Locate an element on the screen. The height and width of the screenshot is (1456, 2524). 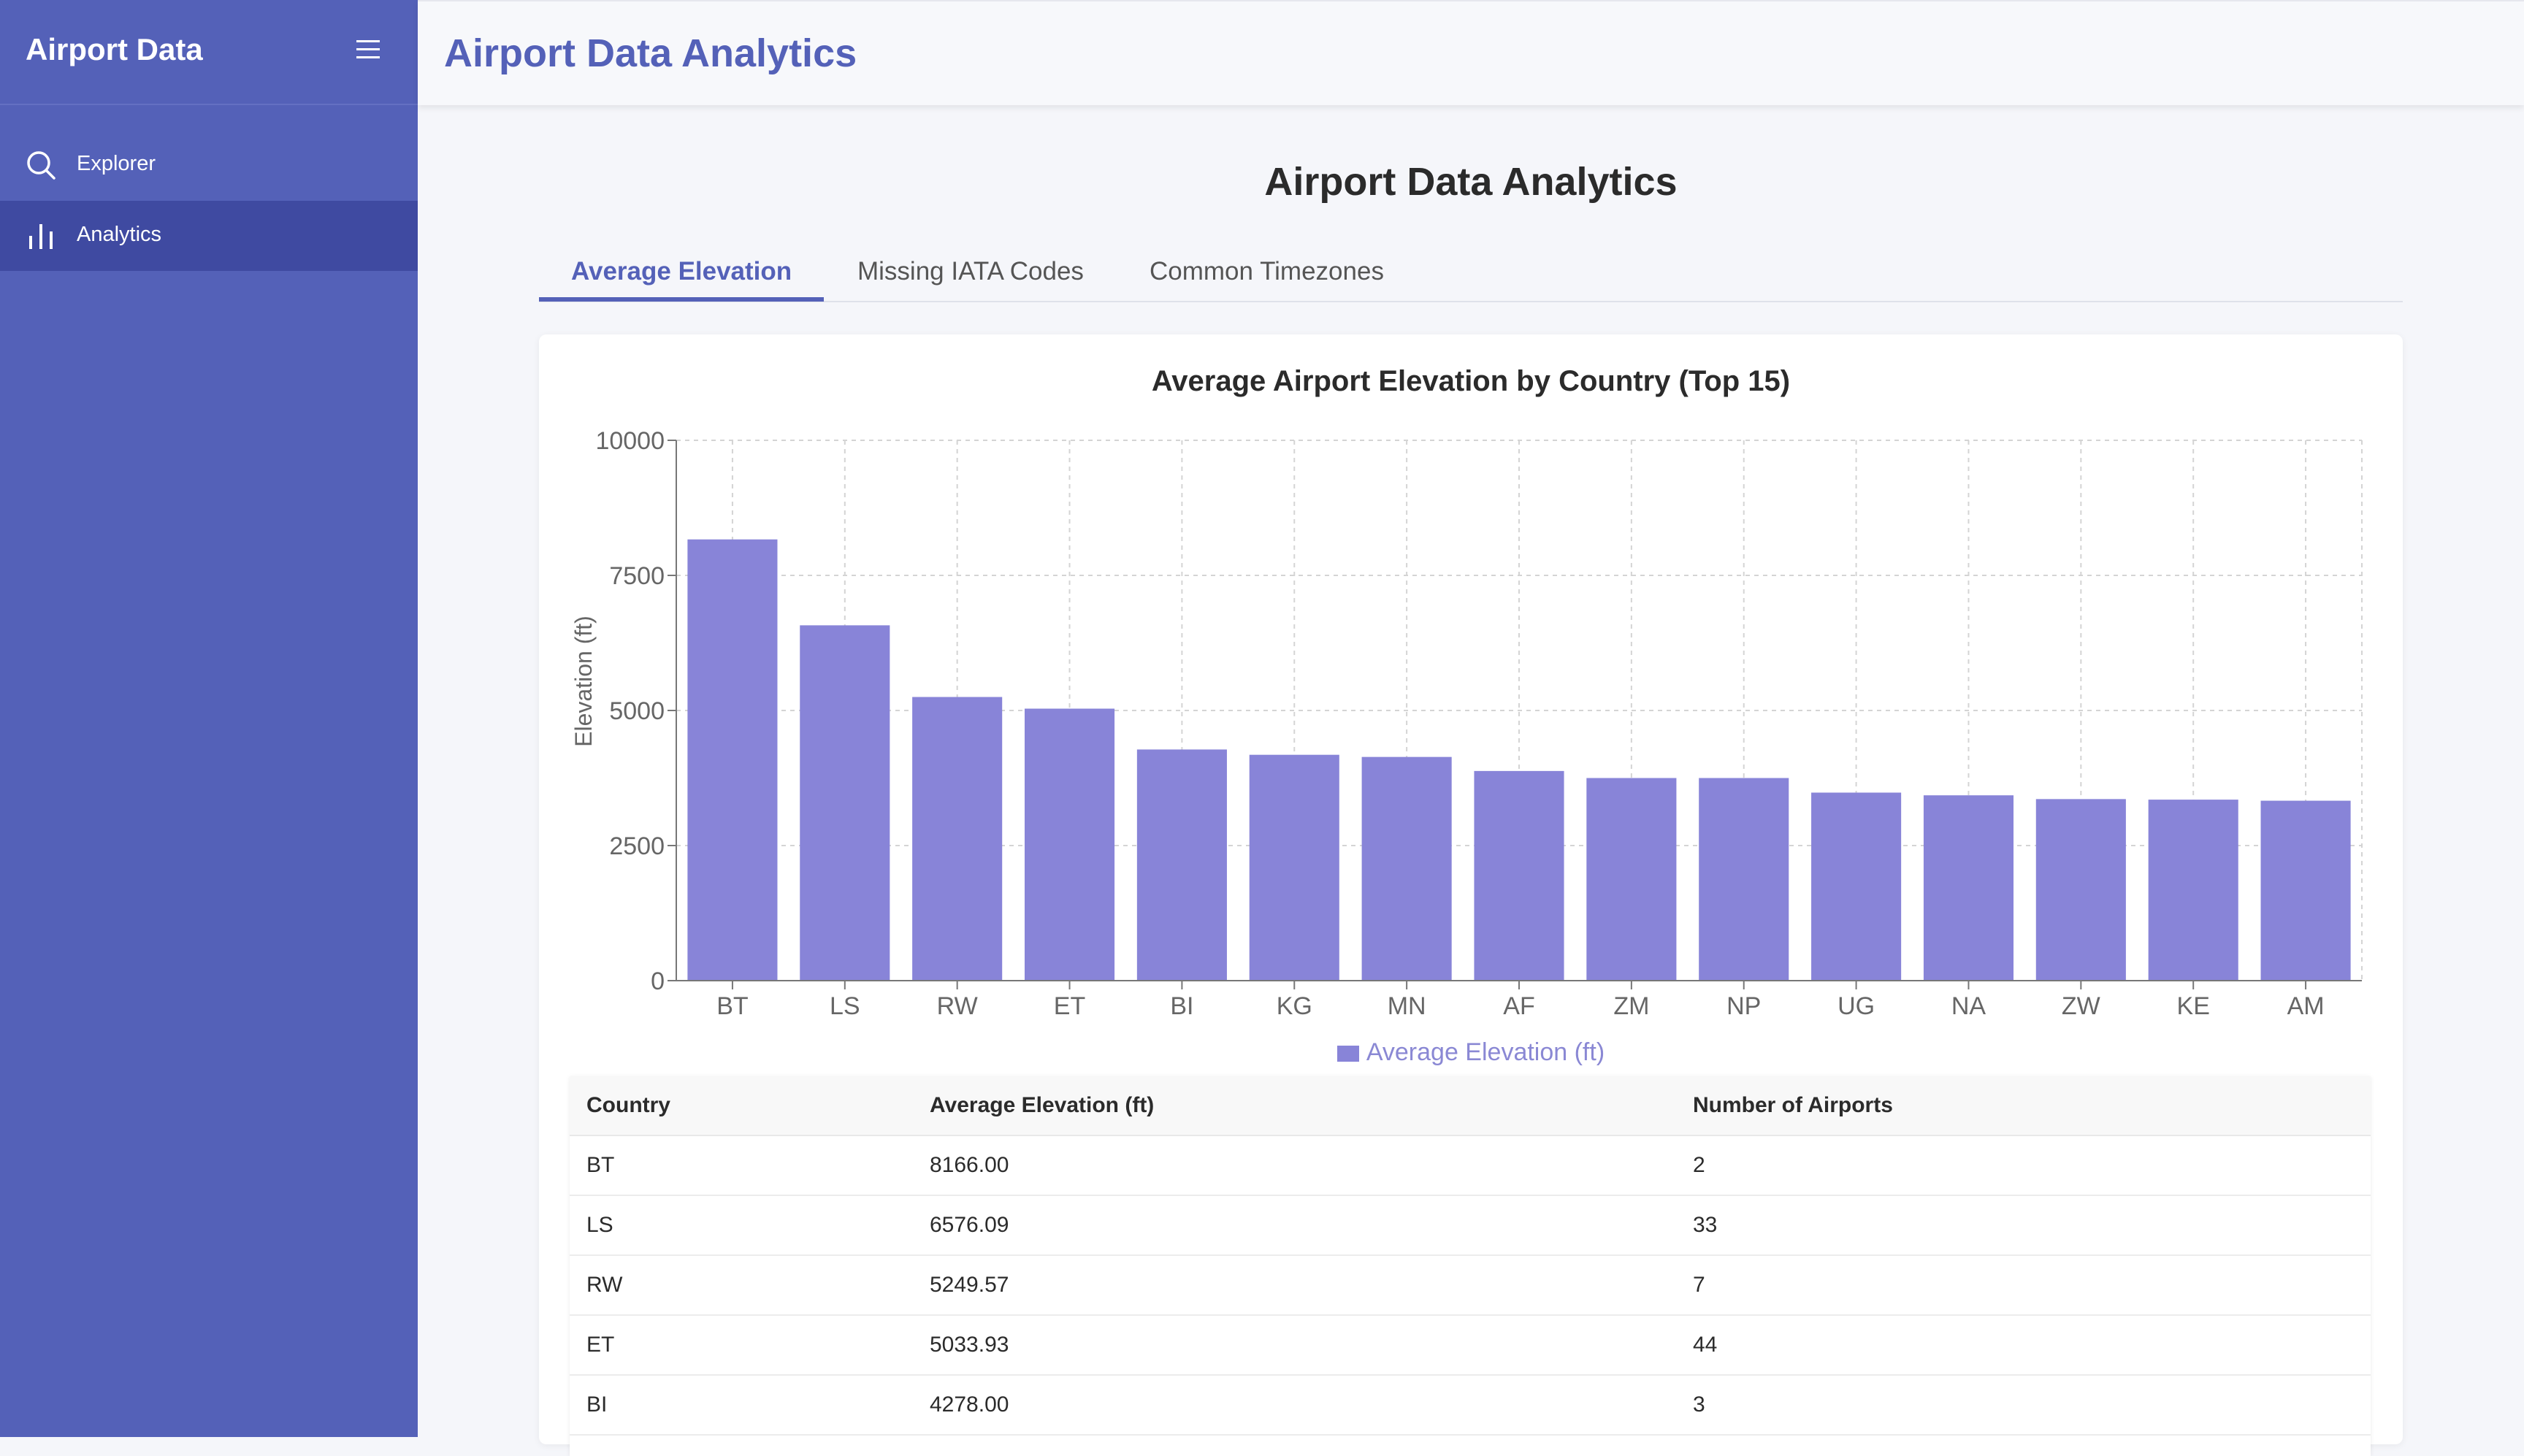
bar-ug is located at coordinates (1856, 886).